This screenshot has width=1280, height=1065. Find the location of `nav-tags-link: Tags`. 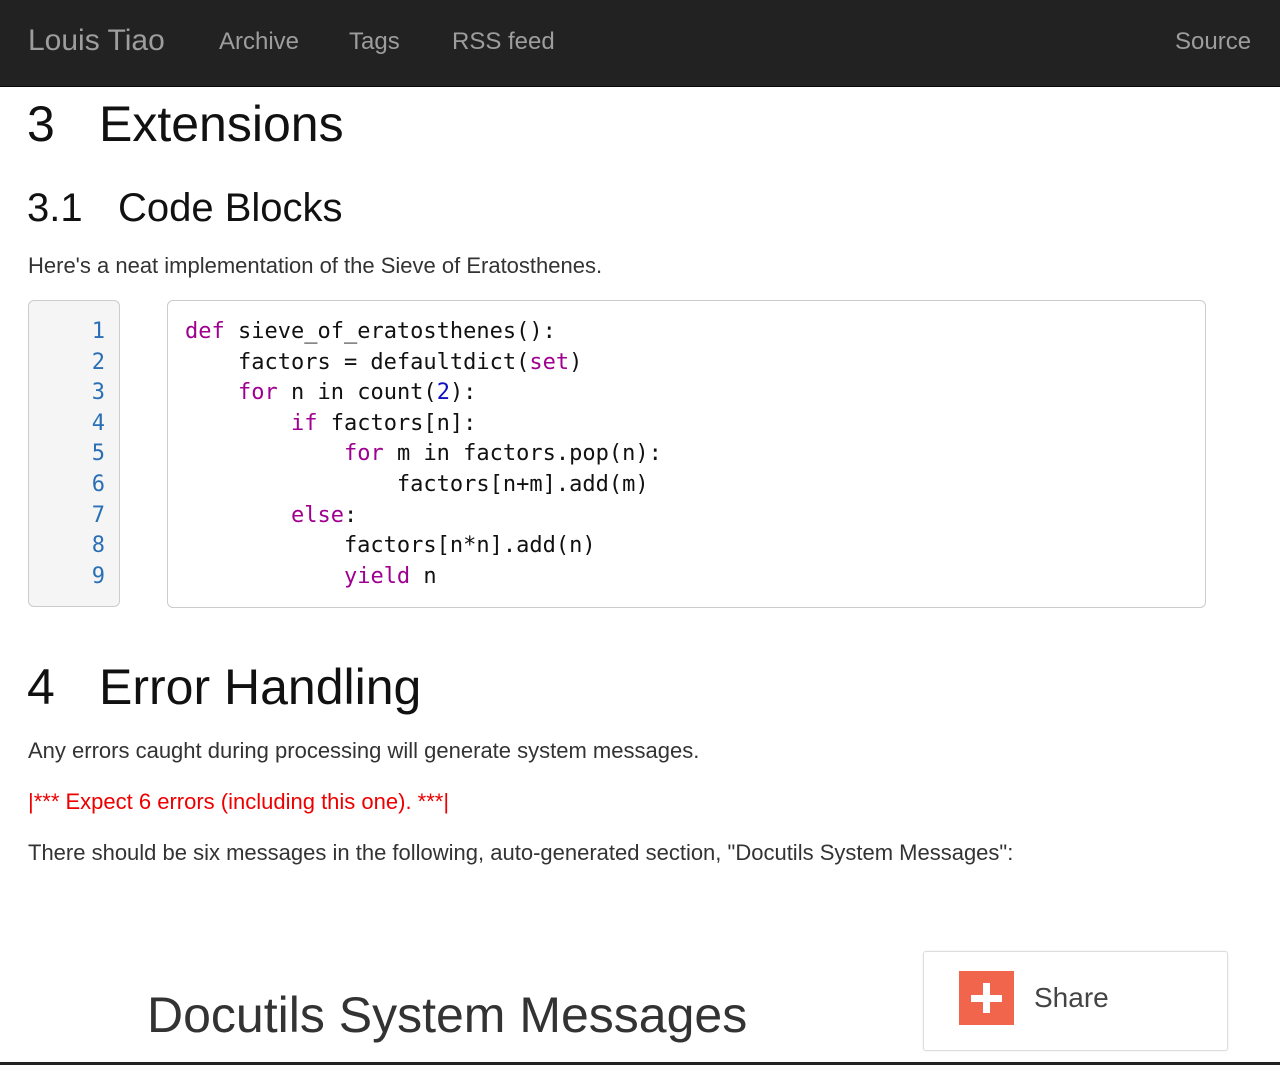

nav-tags-link: Tags is located at coordinates (374, 42).